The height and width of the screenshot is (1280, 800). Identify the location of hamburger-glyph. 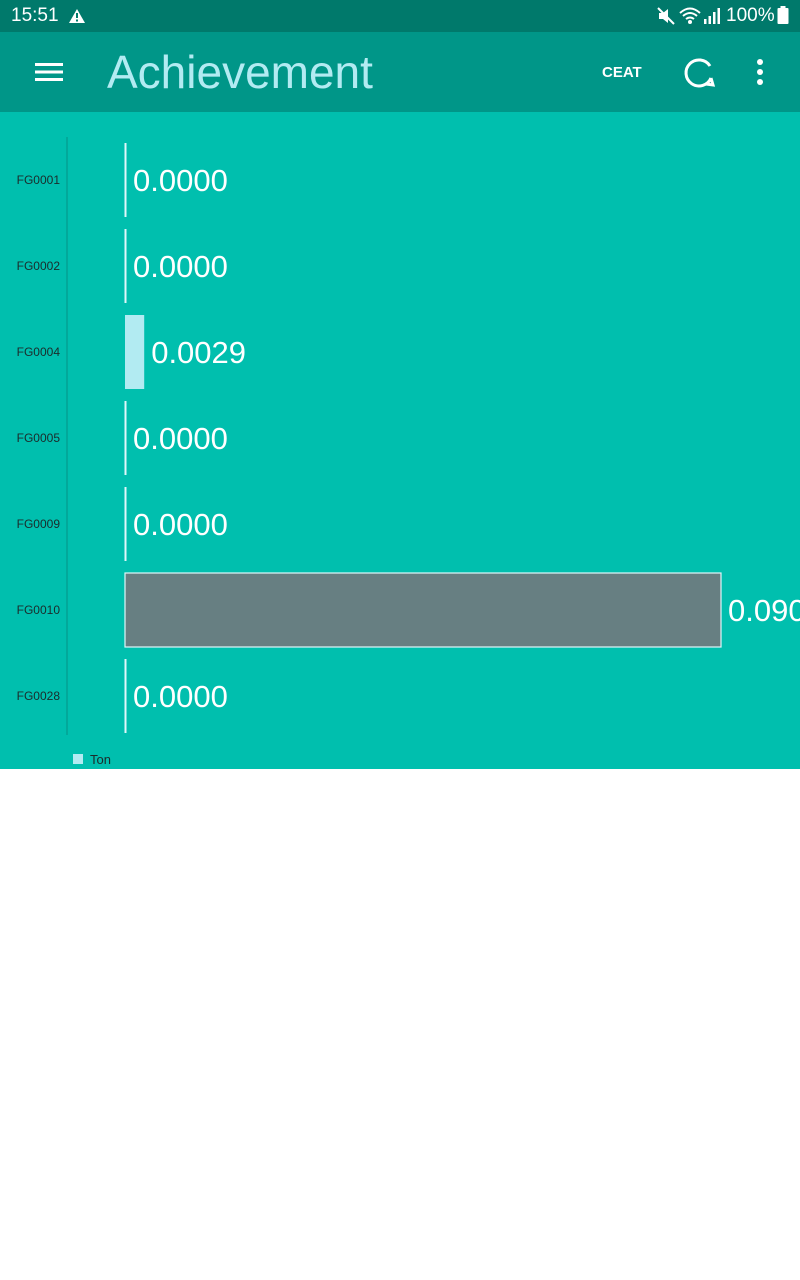
(49, 72).